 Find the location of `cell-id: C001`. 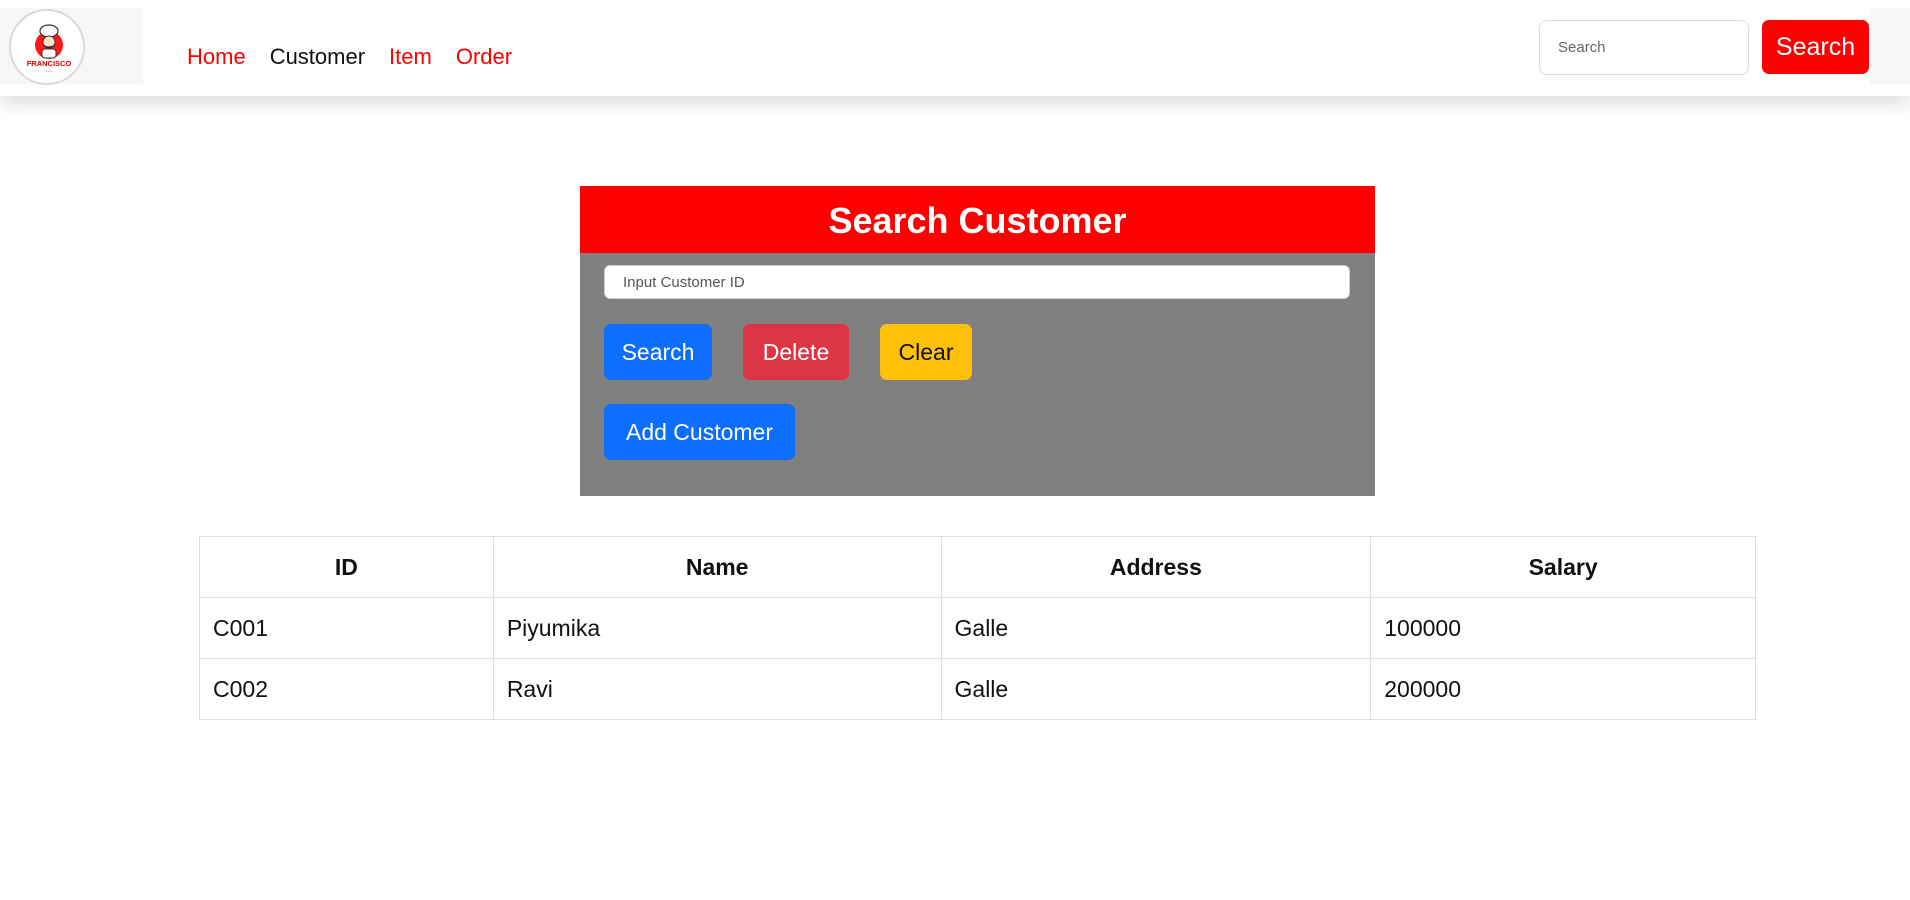

cell-id: C001 is located at coordinates (346, 628).